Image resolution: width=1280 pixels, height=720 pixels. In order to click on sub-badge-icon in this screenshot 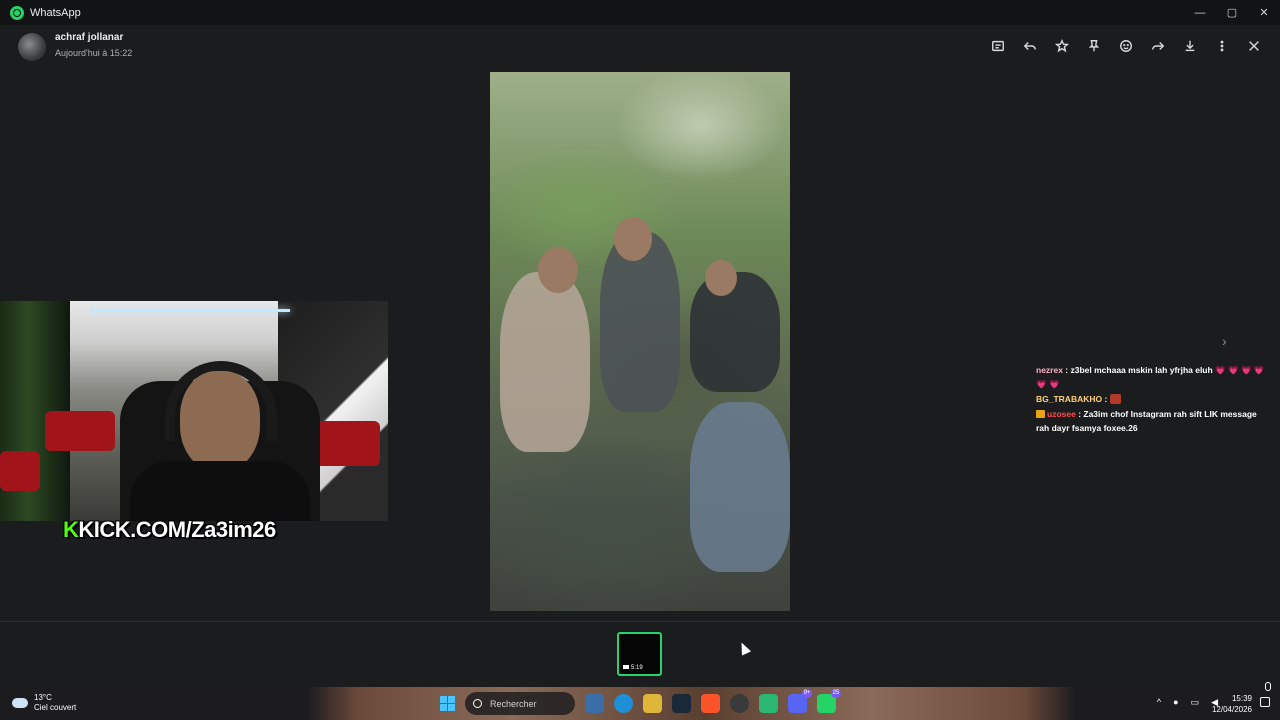, I will do `click(1040, 414)`.